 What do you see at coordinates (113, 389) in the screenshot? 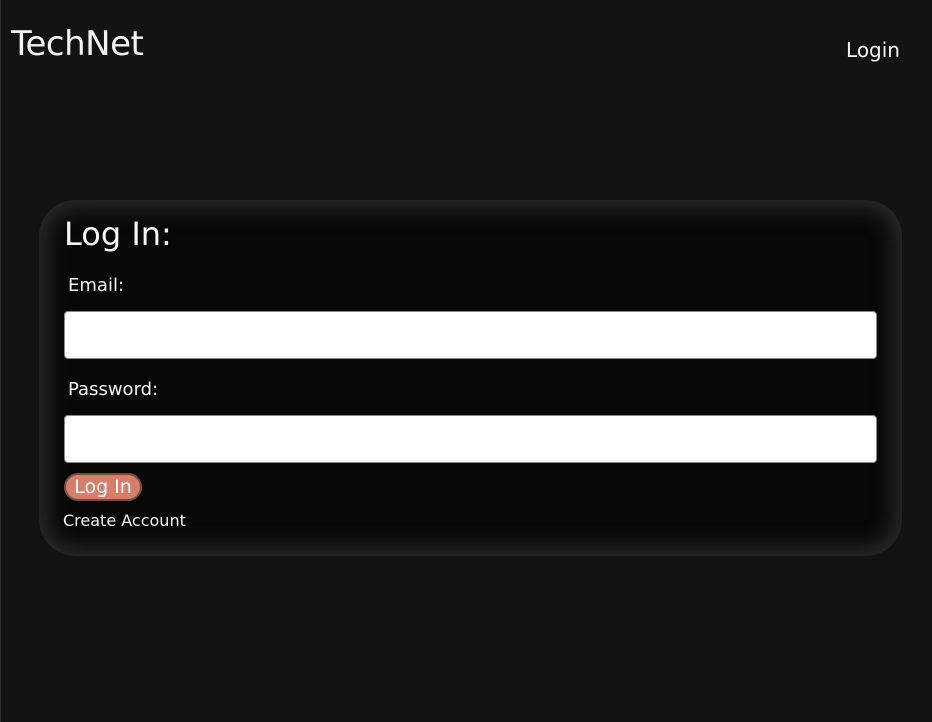
I see `password-label: Password:` at bounding box center [113, 389].